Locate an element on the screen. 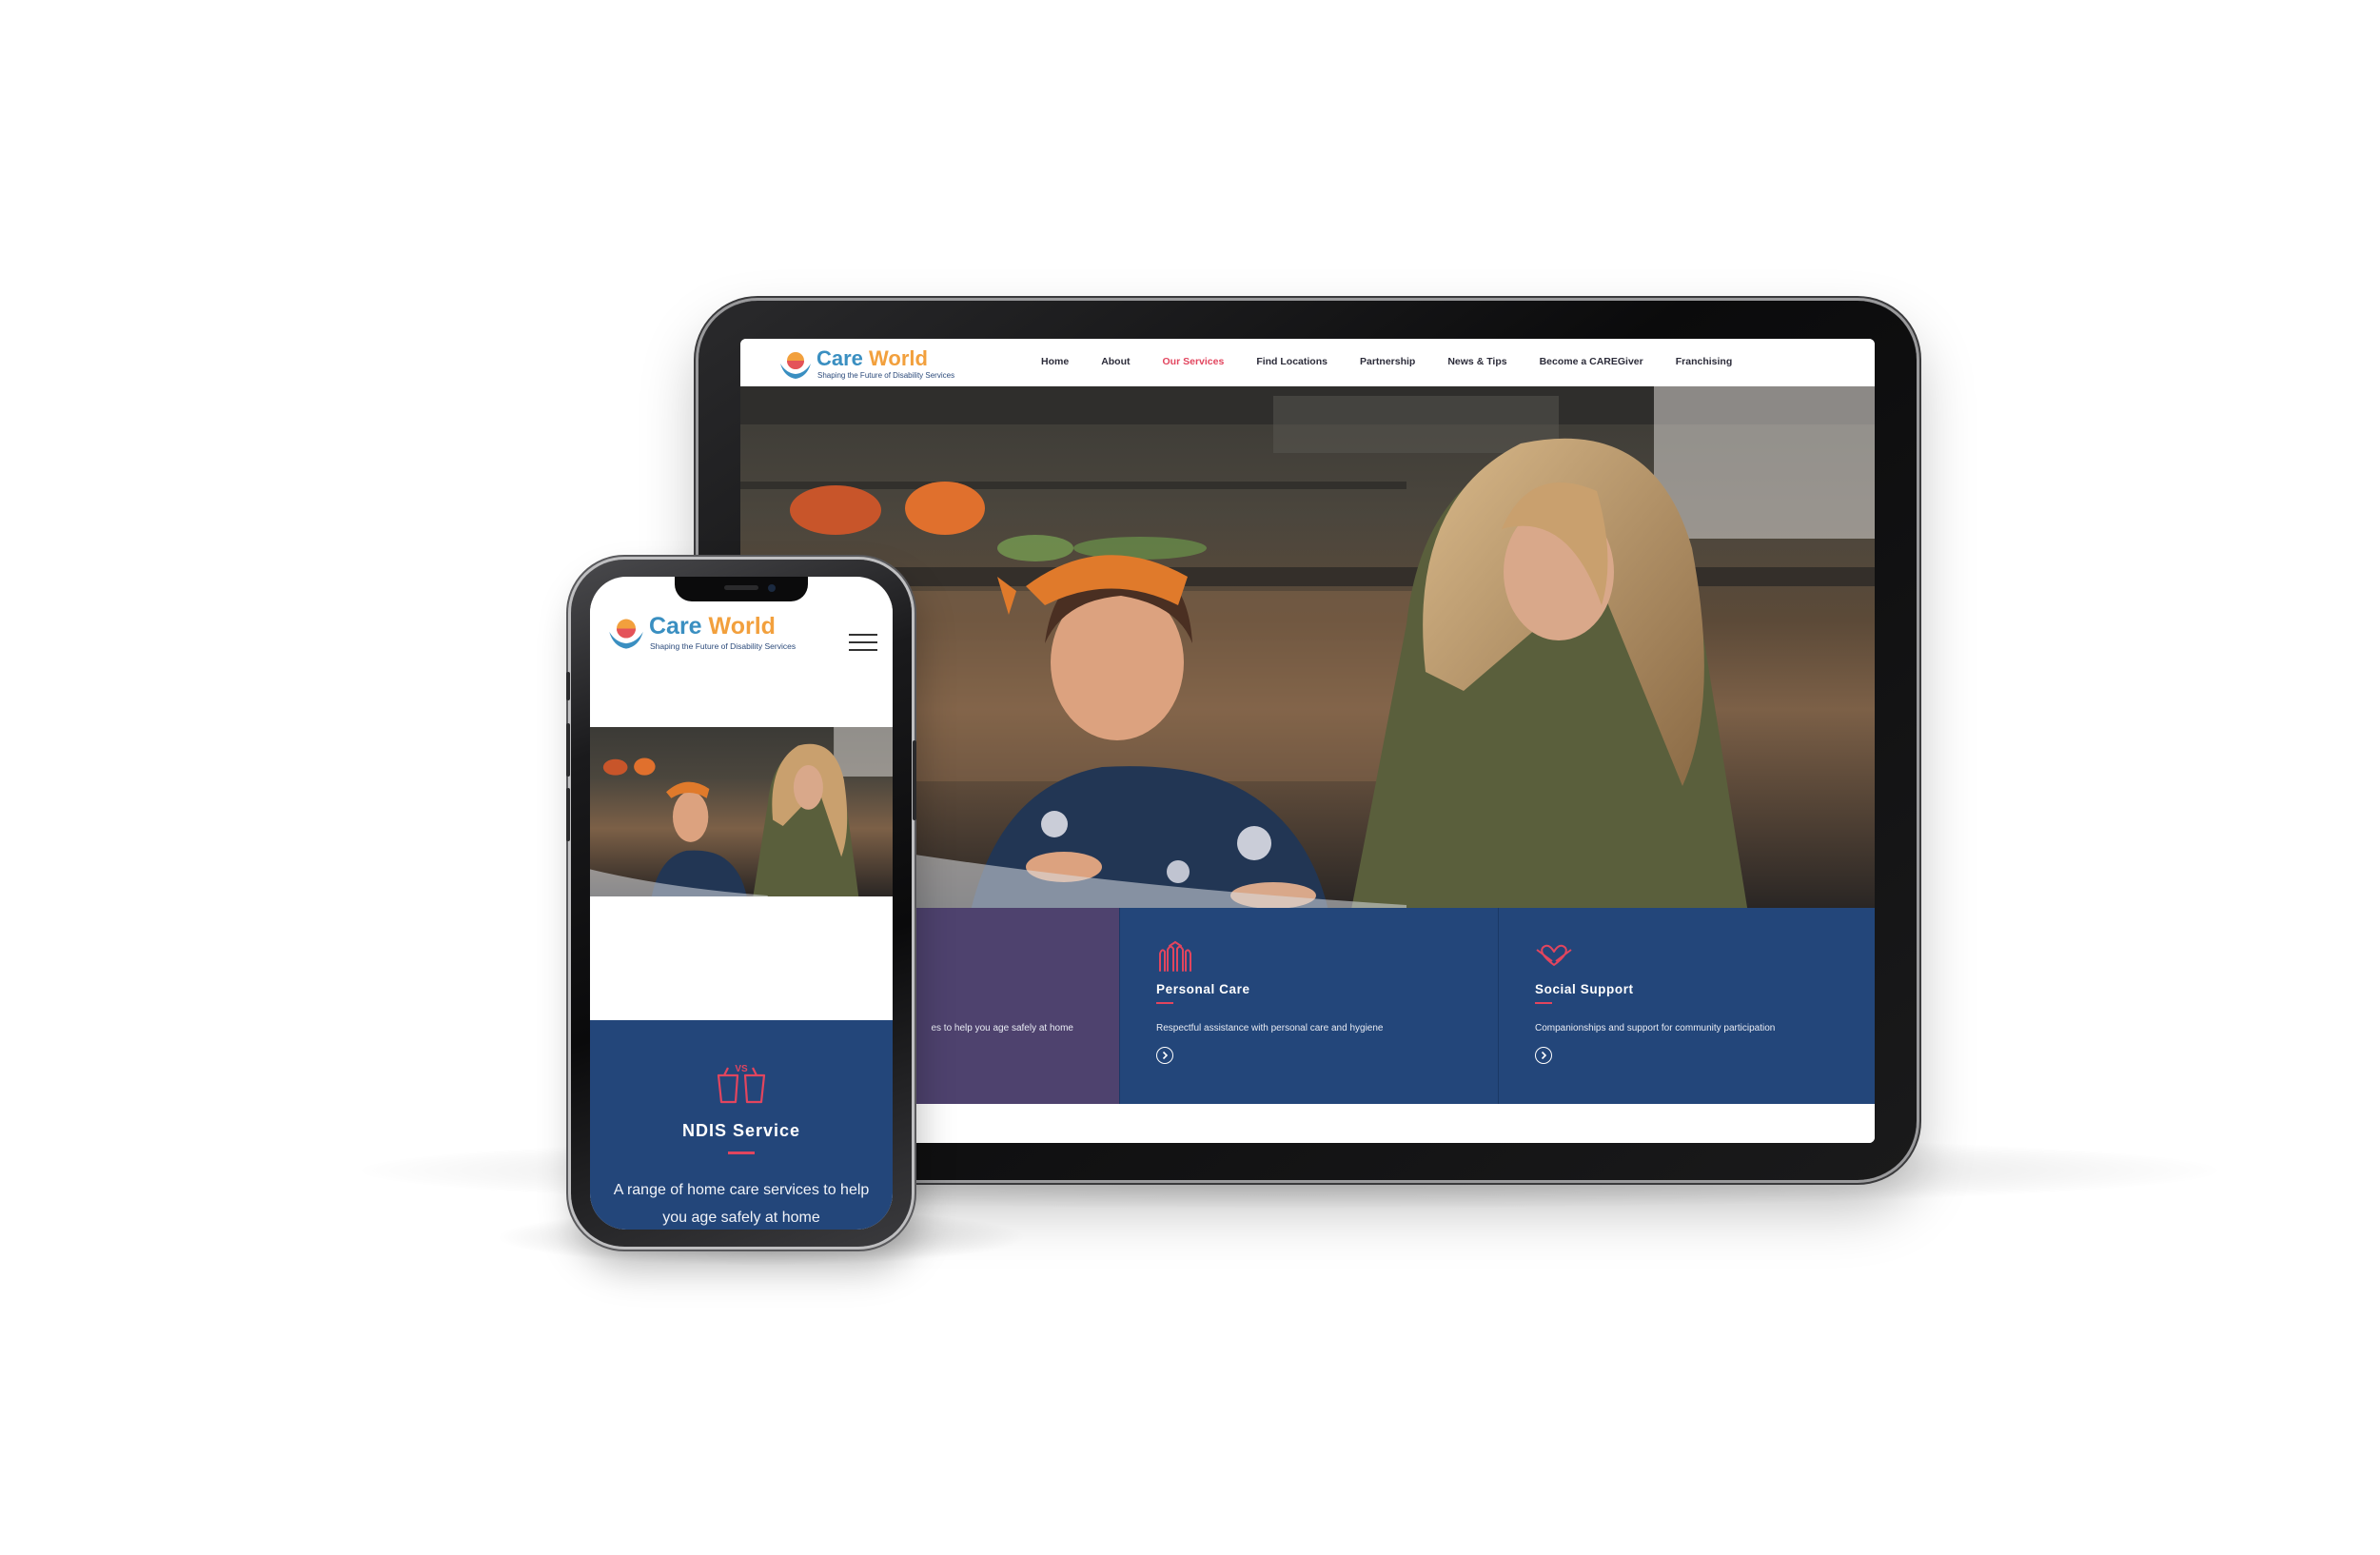 The image size is (2380, 1555). hamburger-menu-icon is located at coordinates (863, 642).